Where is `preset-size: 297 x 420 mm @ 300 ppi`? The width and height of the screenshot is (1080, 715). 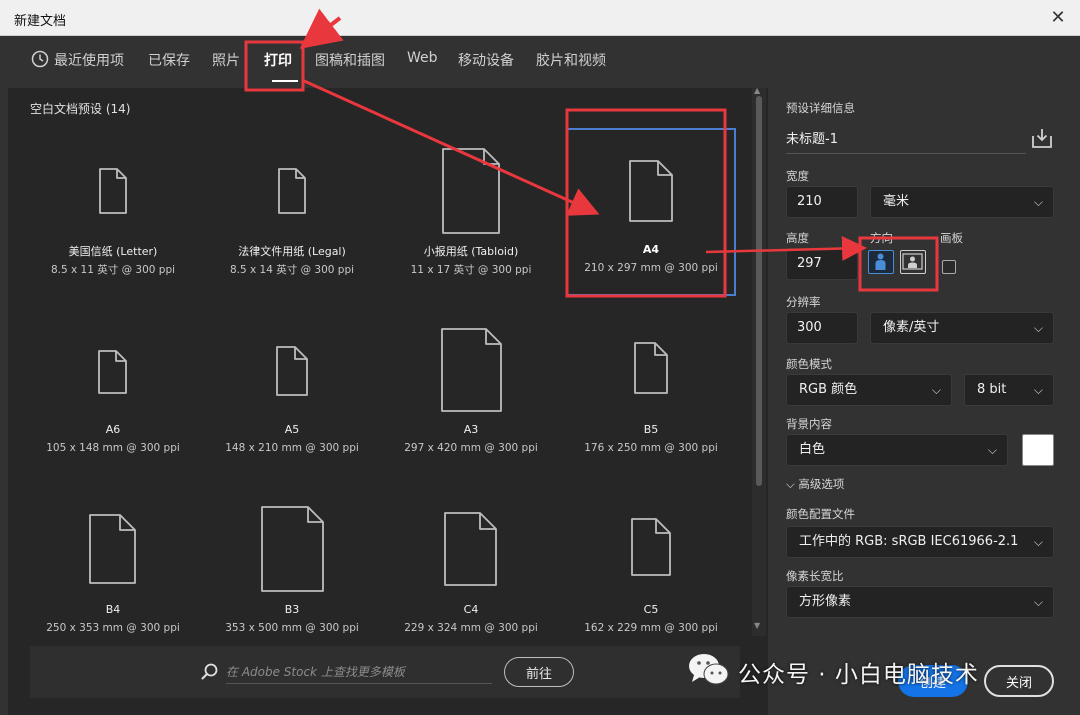 preset-size: 297 x 420 mm @ 300 ppi is located at coordinates (471, 448).